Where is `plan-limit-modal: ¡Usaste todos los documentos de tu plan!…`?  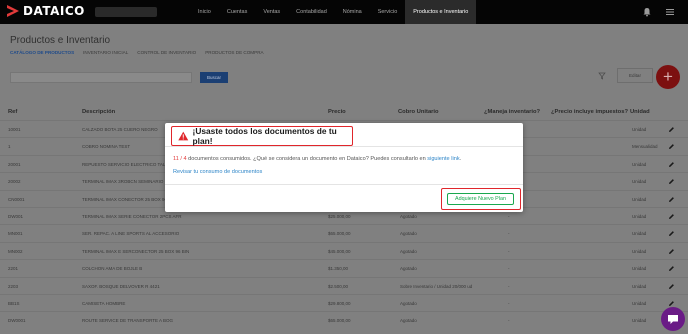 plan-limit-modal: ¡Usaste todos los documentos de tu plan!… is located at coordinates (344, 167).